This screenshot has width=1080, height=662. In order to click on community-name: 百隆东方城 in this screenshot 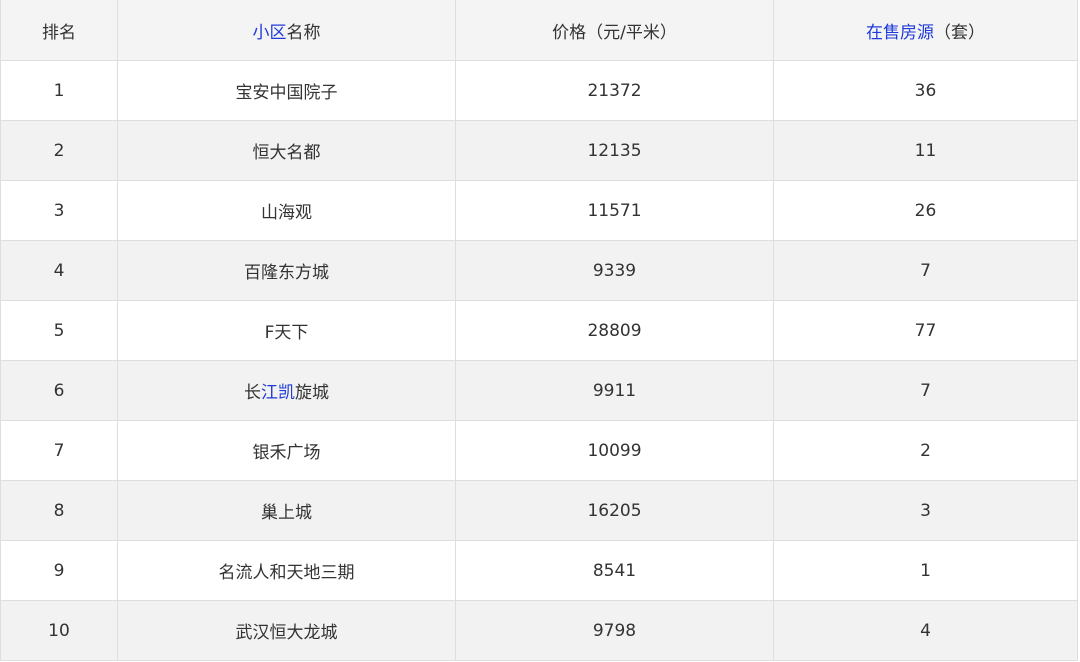, I will do `click(286, 273)`.